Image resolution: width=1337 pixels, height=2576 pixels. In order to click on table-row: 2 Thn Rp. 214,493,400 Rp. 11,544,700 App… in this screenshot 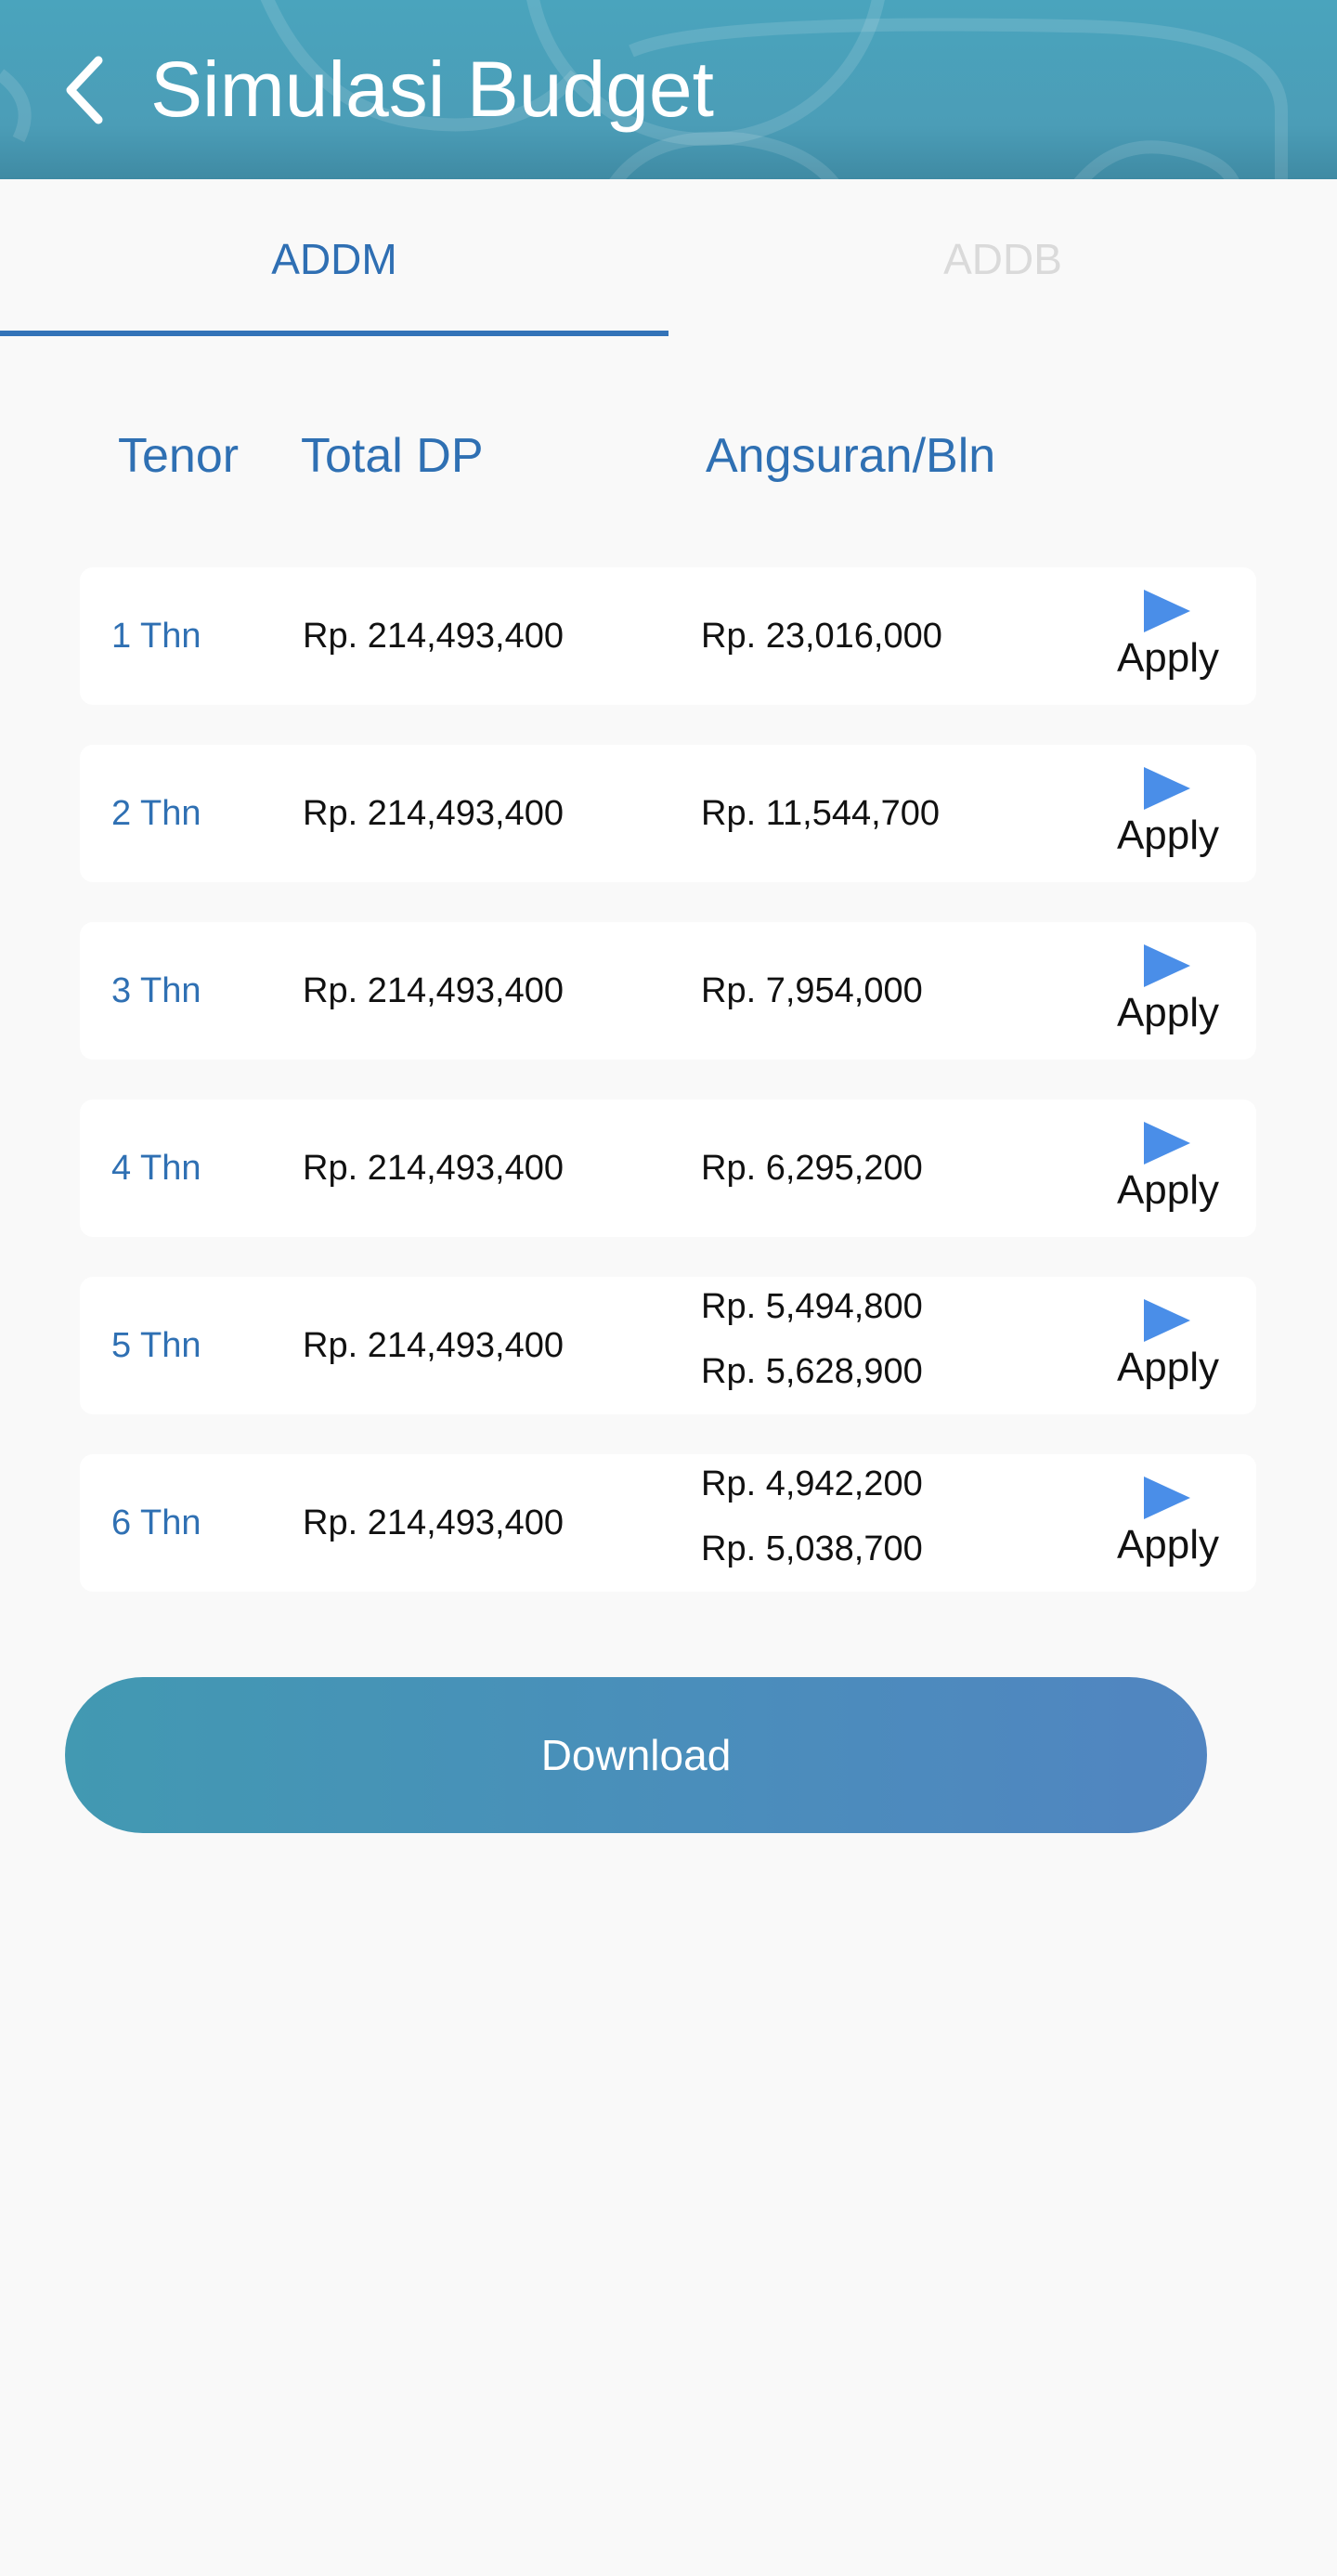, I will do `click(668, 814)`.